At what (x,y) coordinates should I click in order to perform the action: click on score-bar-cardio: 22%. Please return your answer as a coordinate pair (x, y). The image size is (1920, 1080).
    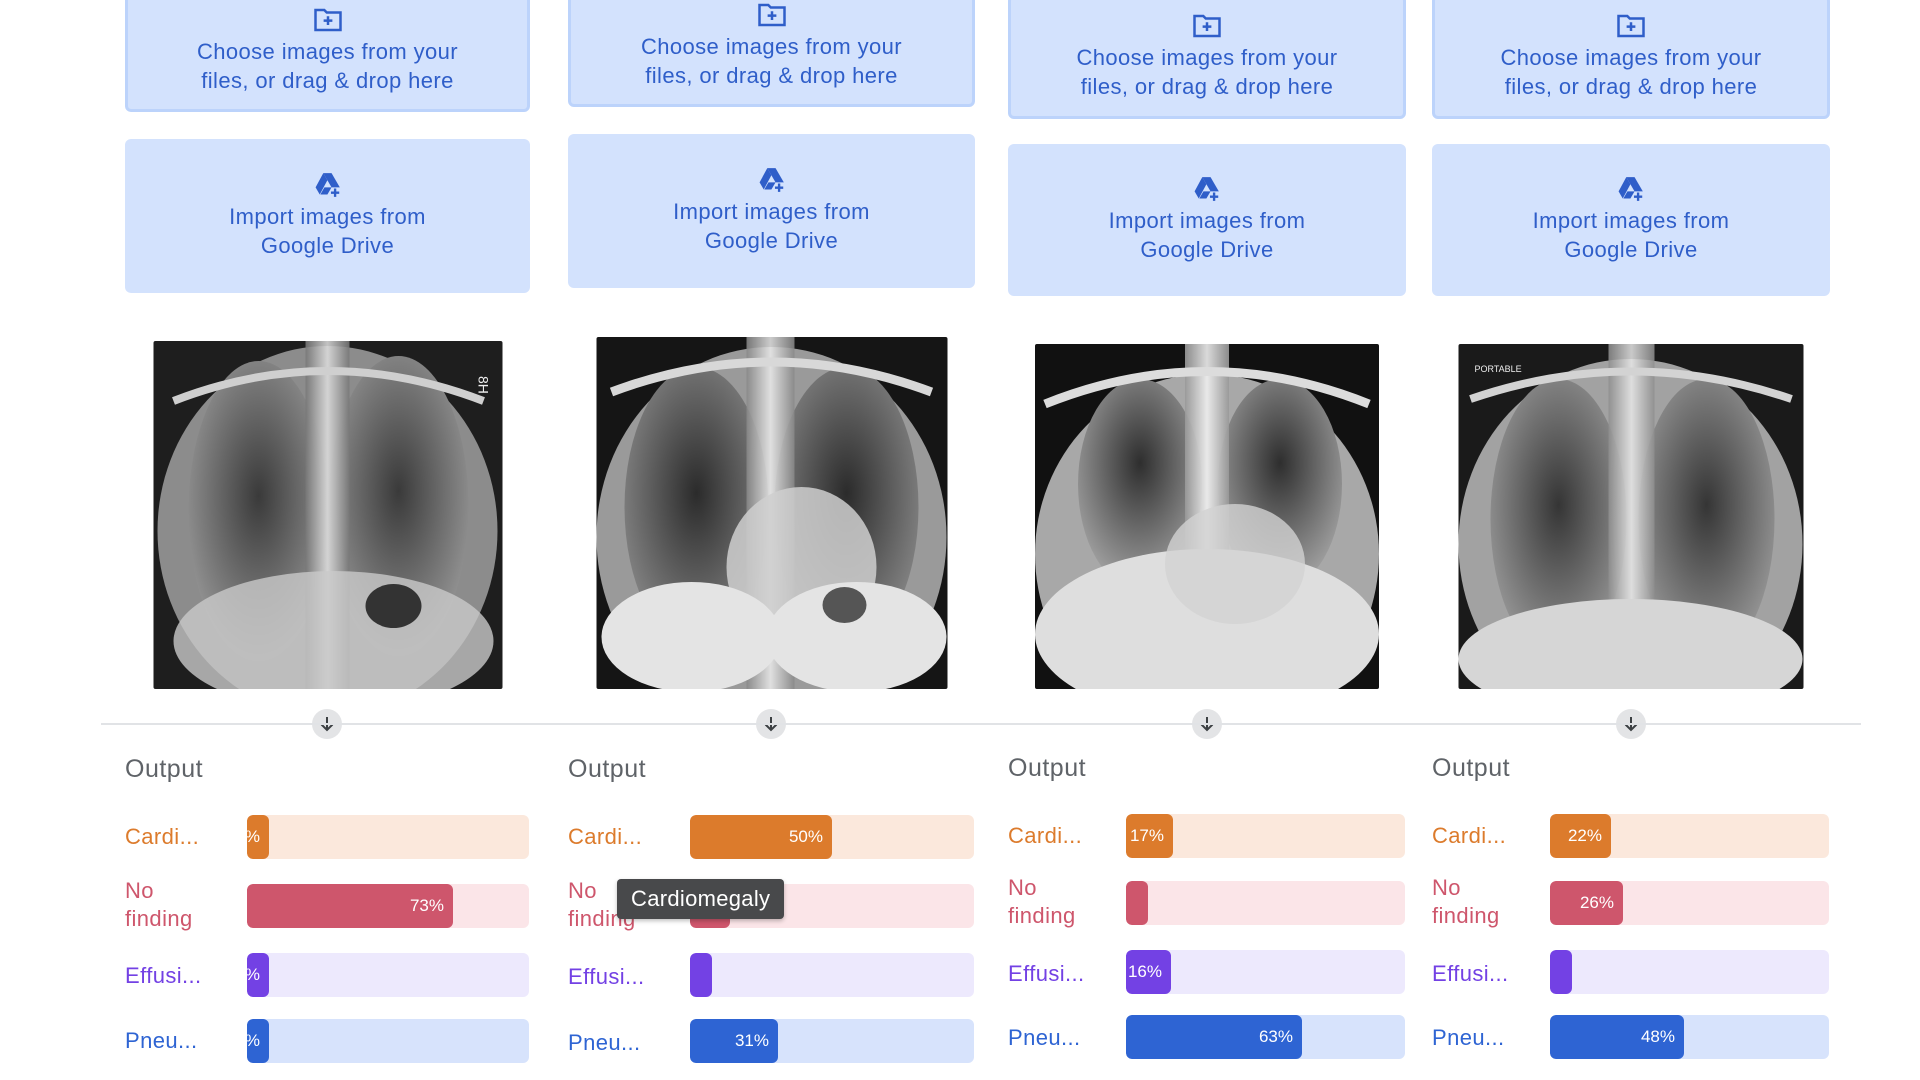
    Looking at the image, I should click on (1689, 836).